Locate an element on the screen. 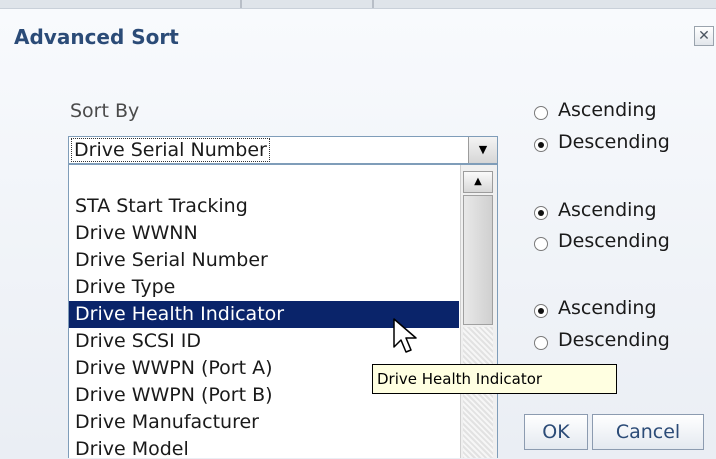 This screenshot has height=459, width=716. list-item: Drive Model is located at coordinates (264, 447).